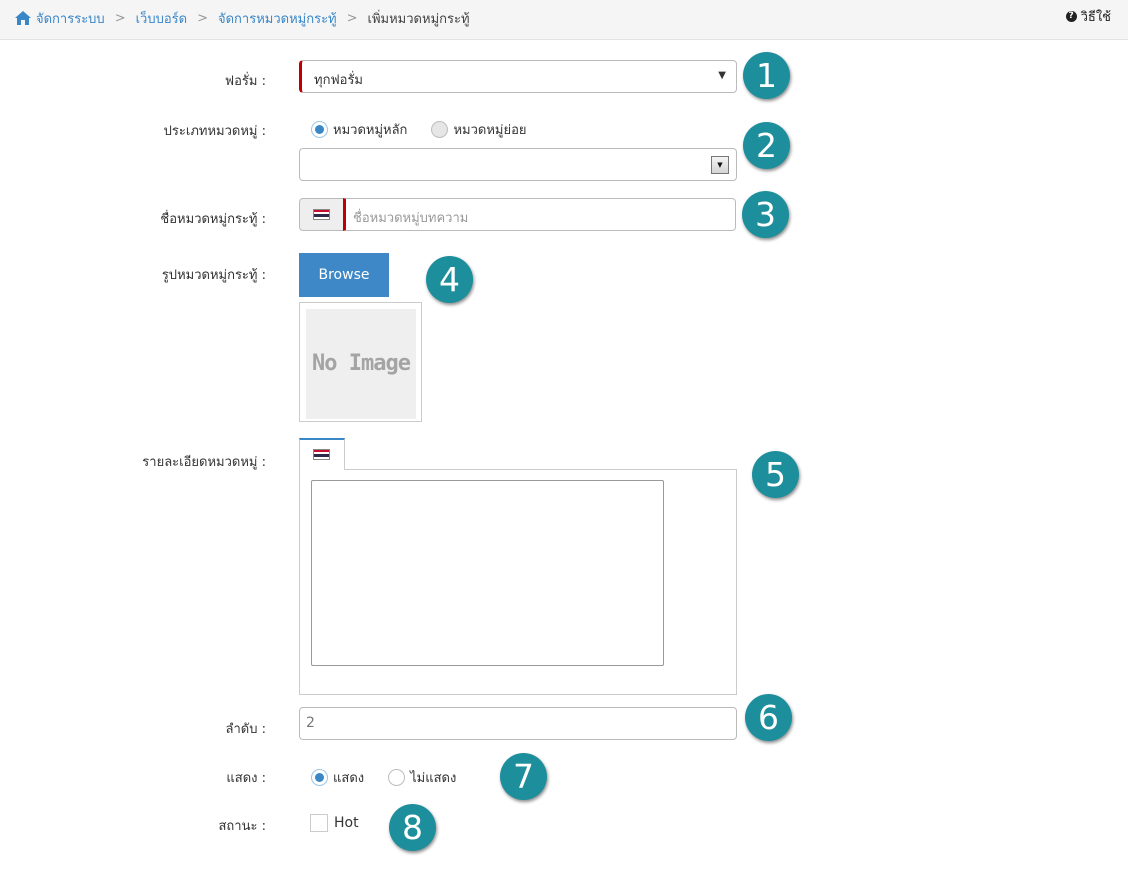 This screenshot has height=873, width=1128. What do you see at coordinates (440, 129) in the screenshot?
I see `radio-sub-category` at bounding box center [440, 129].